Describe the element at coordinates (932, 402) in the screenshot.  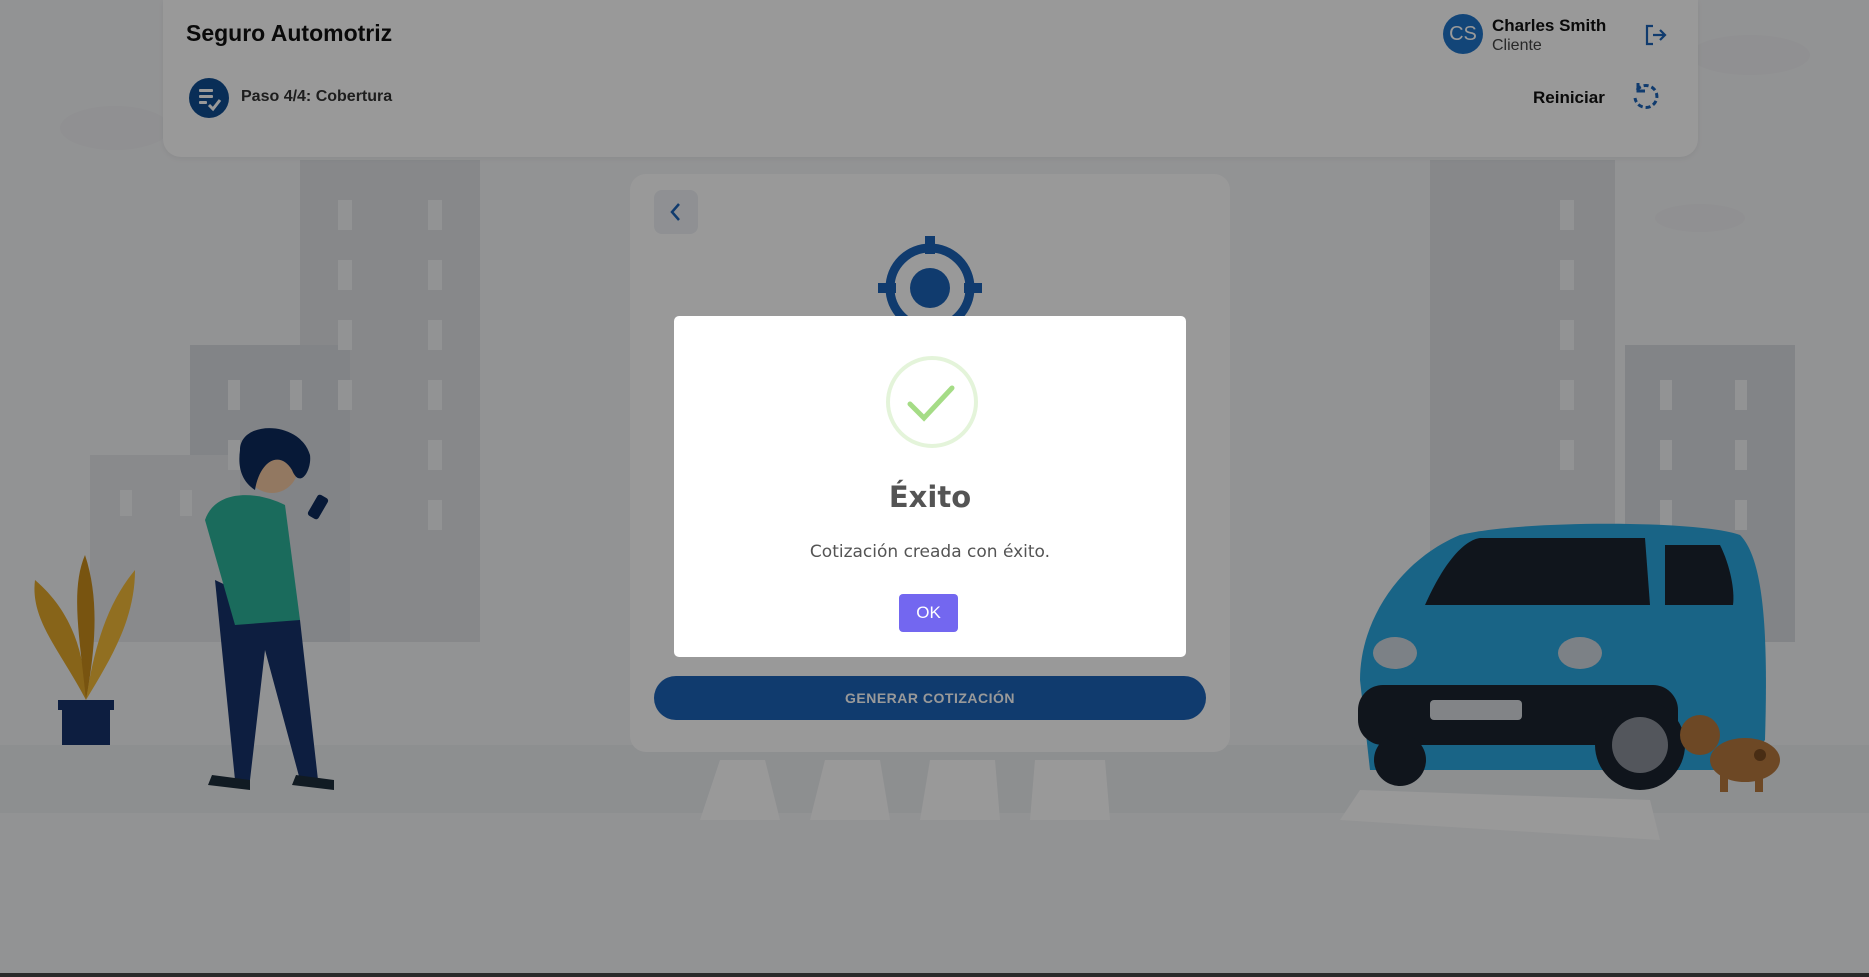
I see `success-check-icon` at that location.